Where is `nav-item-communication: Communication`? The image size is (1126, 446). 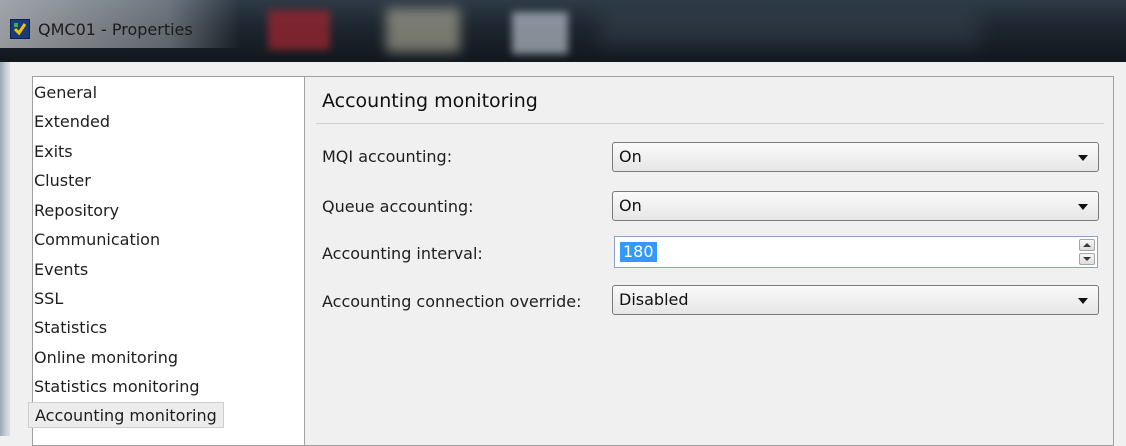
nav-item-communication: Communication is located at coordinates (97, 240).